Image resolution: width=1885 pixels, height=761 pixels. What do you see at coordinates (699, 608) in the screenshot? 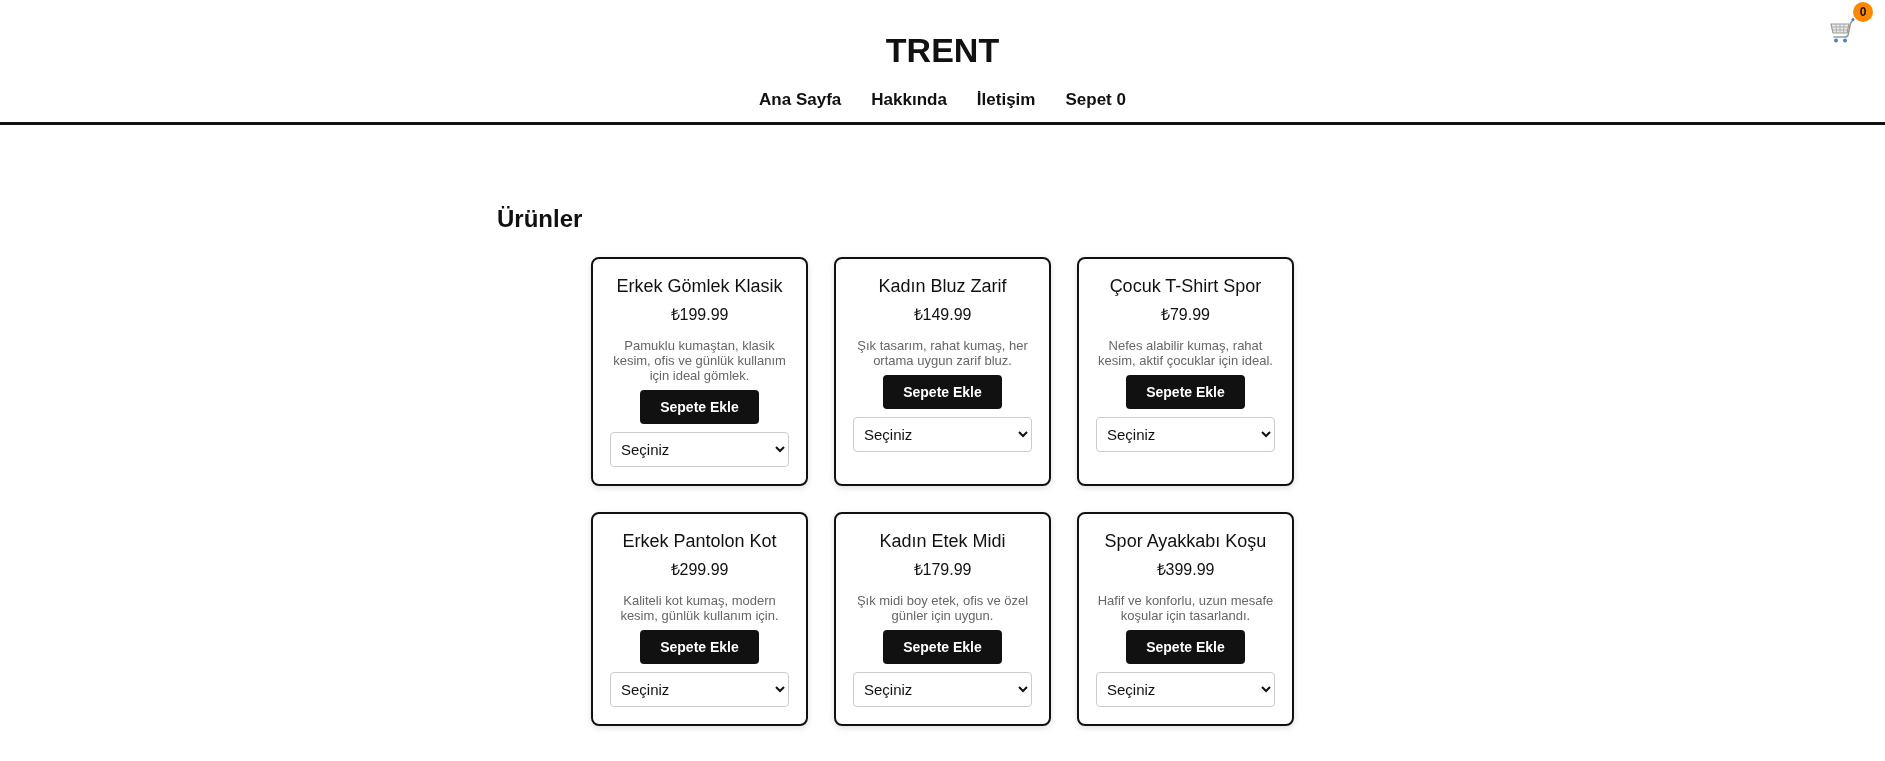
I see `product-description: Kaliteli kot kumaş, modern kesim, günlük kullanım için.` at bounding box center [699, 608].